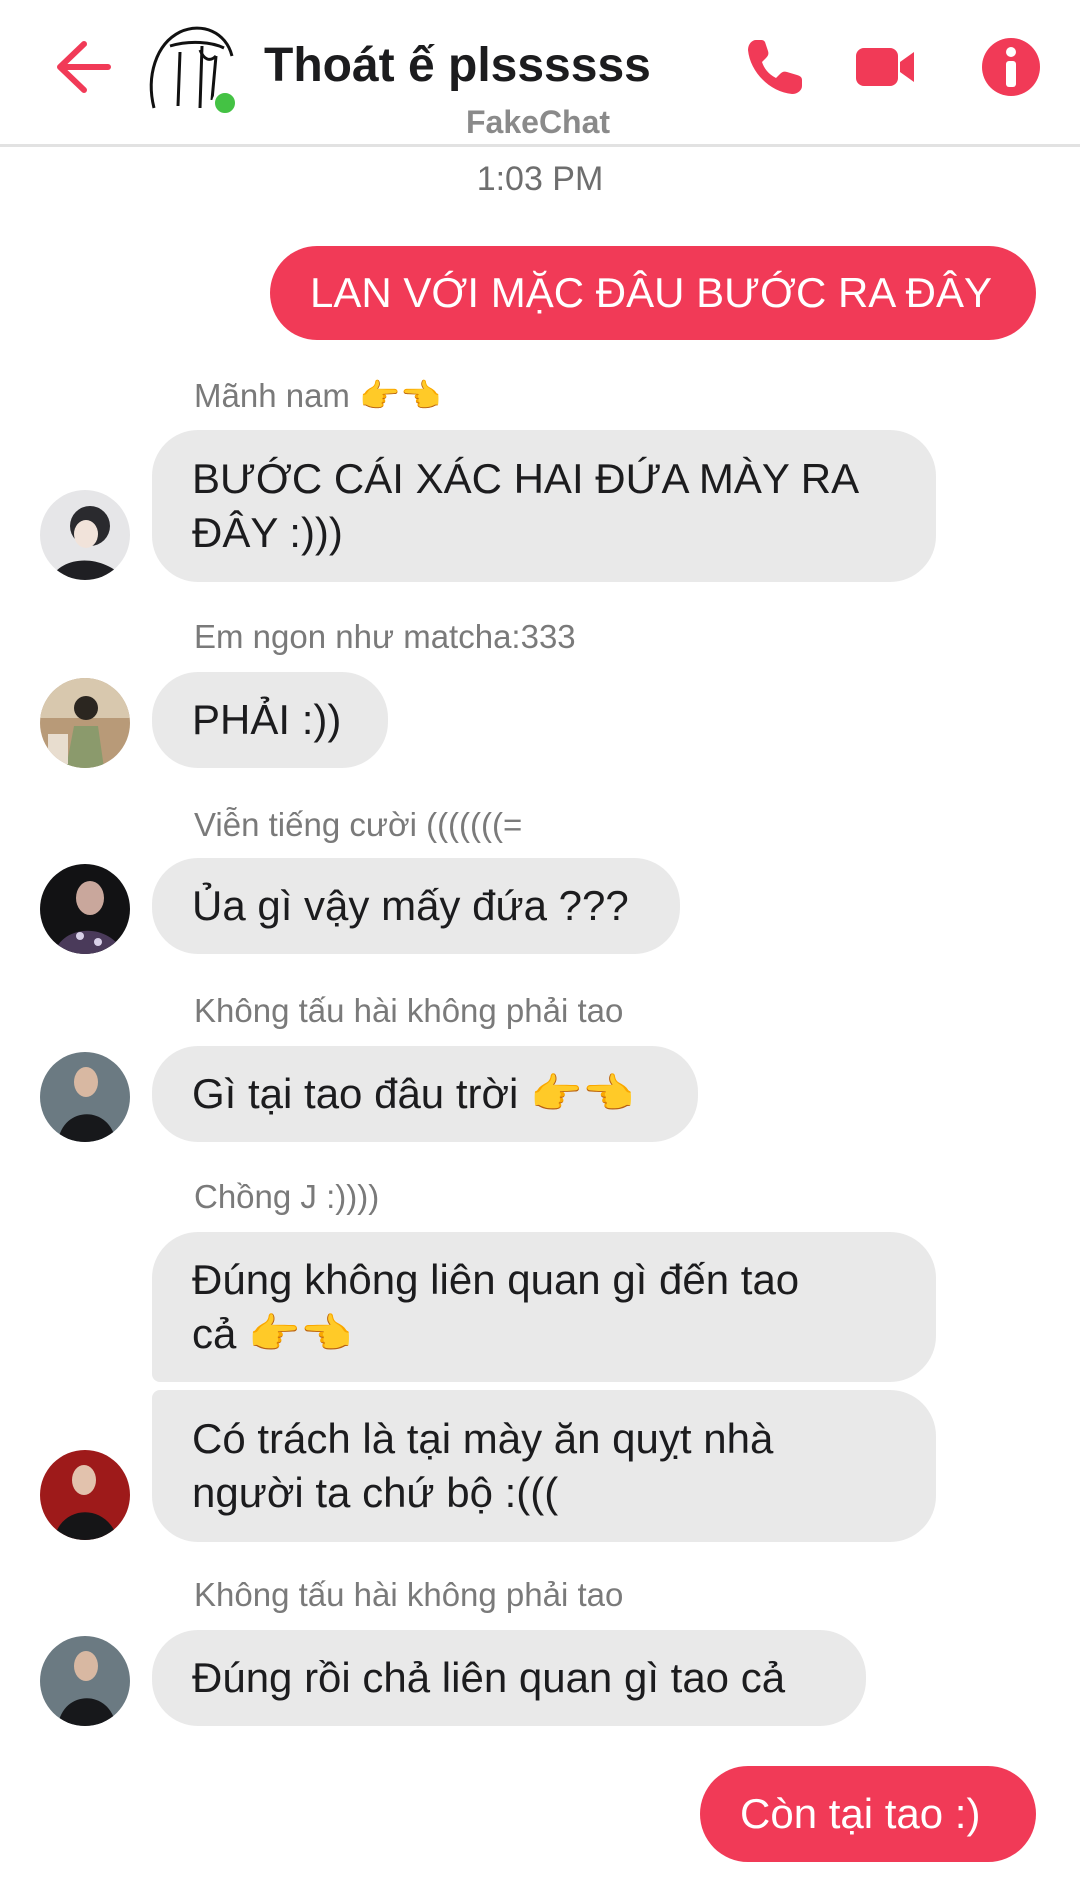  What do you see at coordinates (410, 905) in the screenshot?
I see `message-text: Ủa gì vậy mấy đứa ???` at bounding box center [410, 905].